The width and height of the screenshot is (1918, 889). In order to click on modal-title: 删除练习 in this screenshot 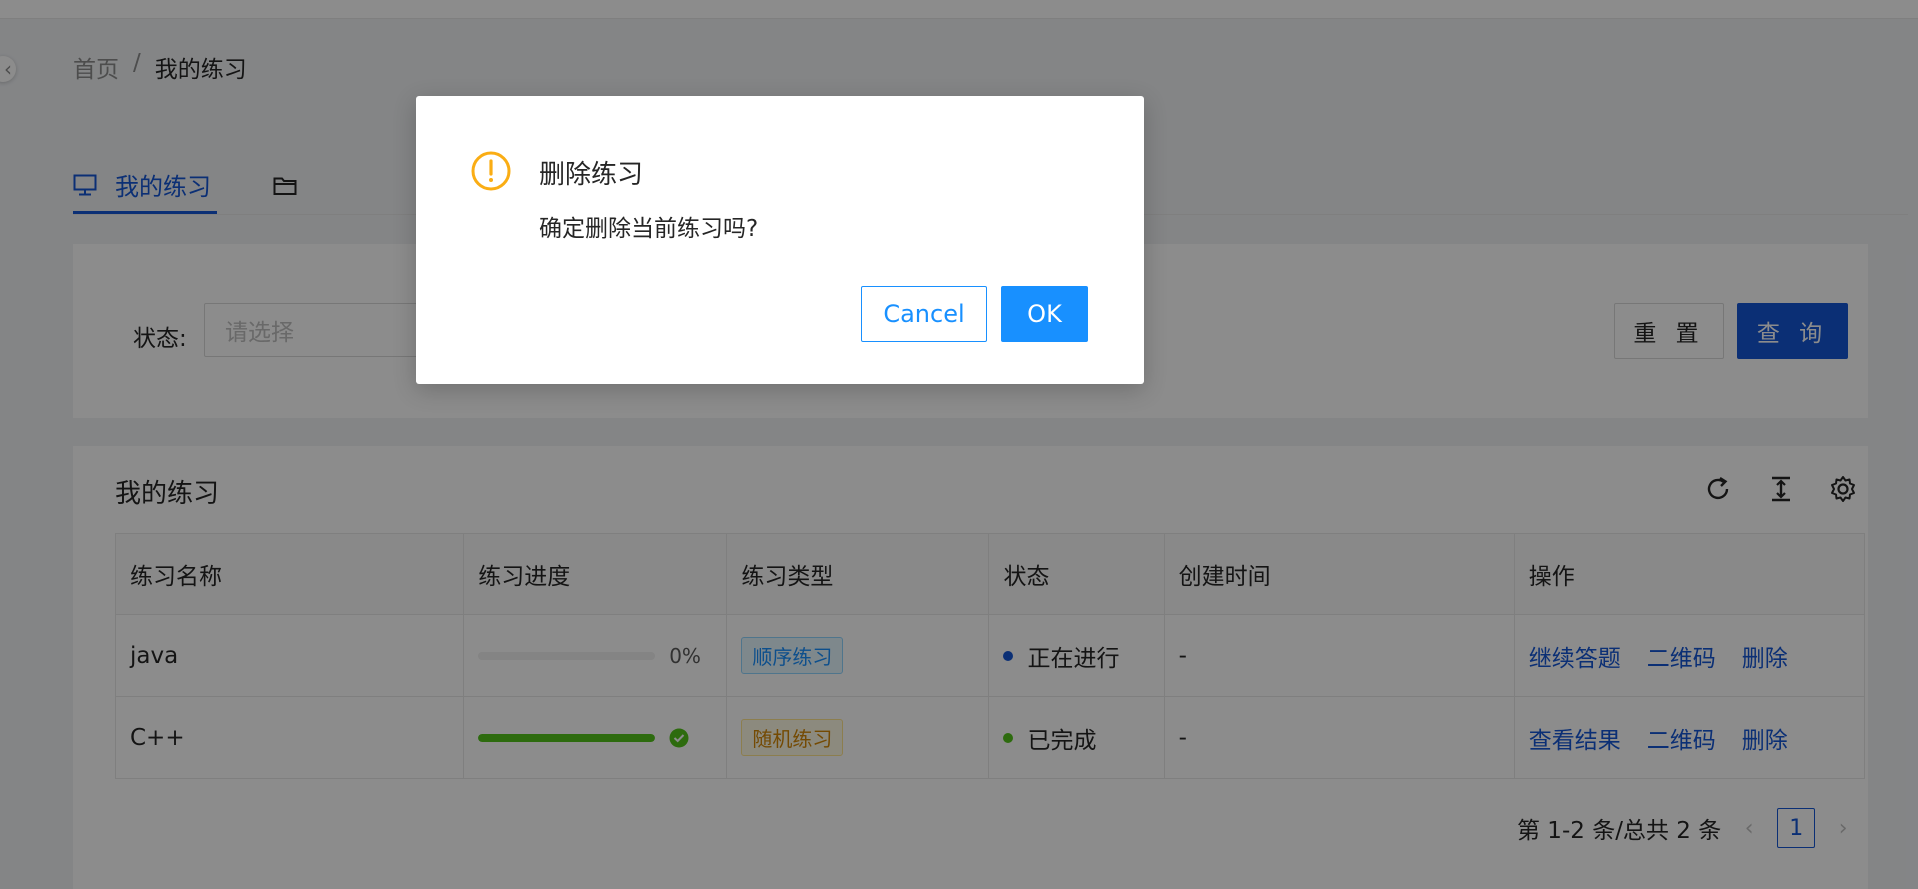, I will do `click(591, 175)`.